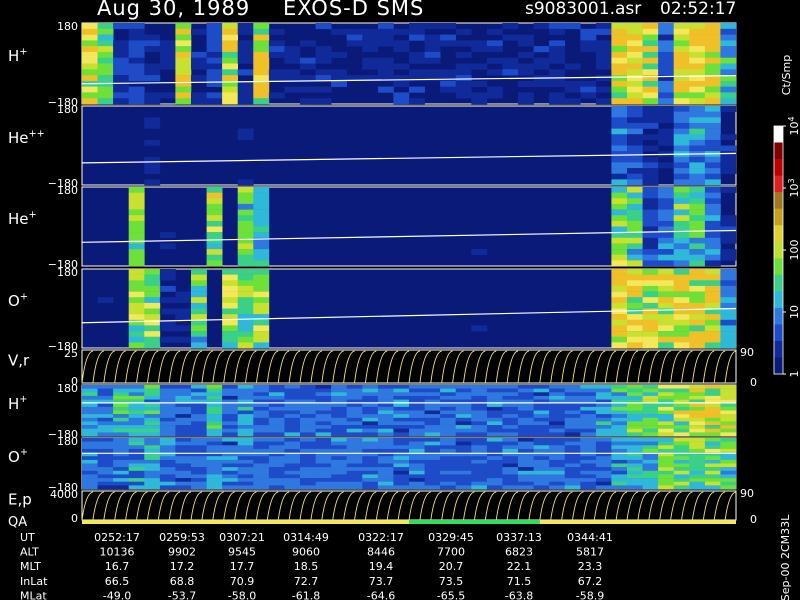 The height and width of the screenshot is (600, 800). What do you see at coordinates (17, 55) in the screenshot?
I see `panel-label-h-plus: H+` at bounding box center [17, 55].